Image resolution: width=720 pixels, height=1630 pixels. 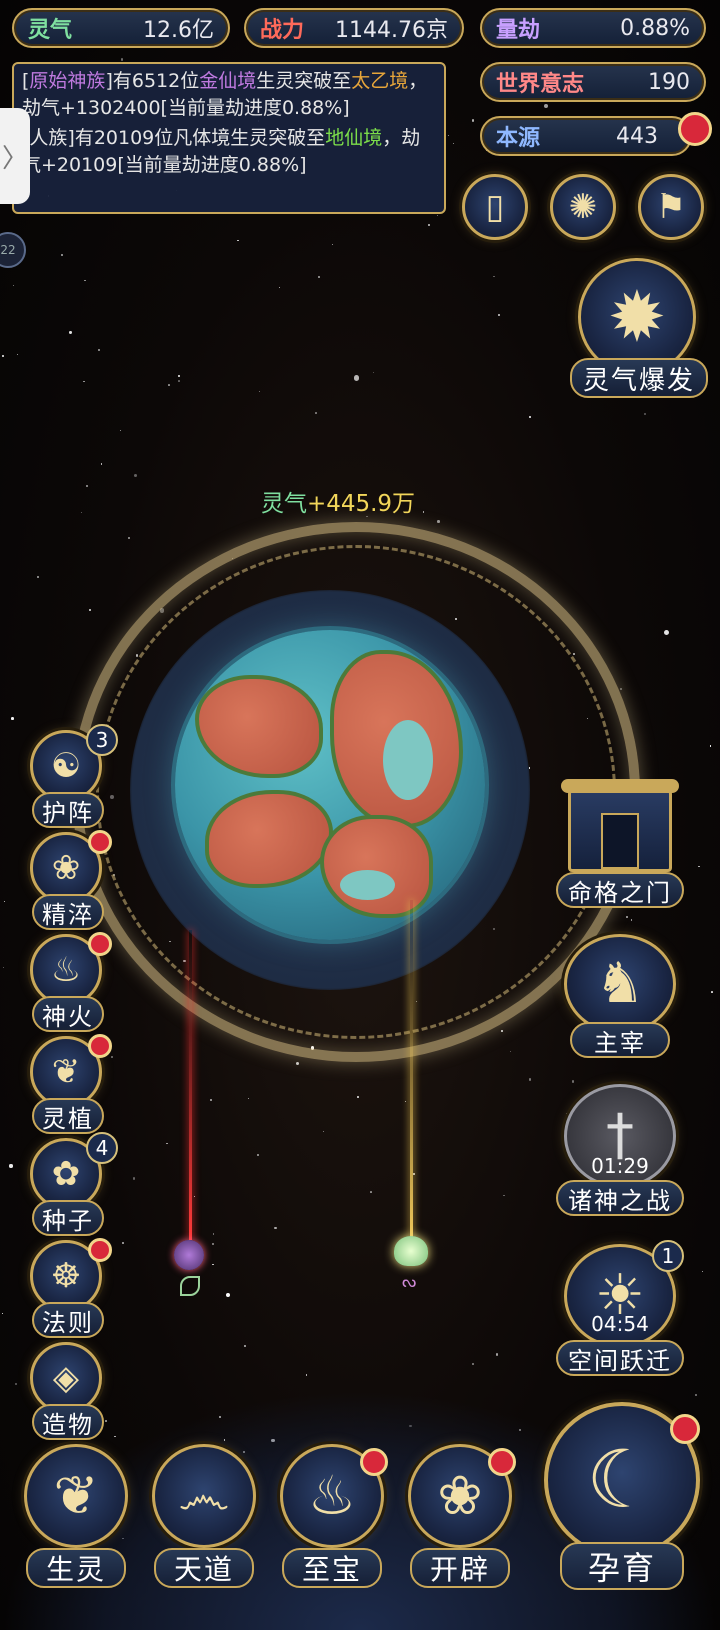 What do you see at coordinates (669, 82) in the screenshot?
I see `shijie-value: 190` at bounding box center [669, 82].